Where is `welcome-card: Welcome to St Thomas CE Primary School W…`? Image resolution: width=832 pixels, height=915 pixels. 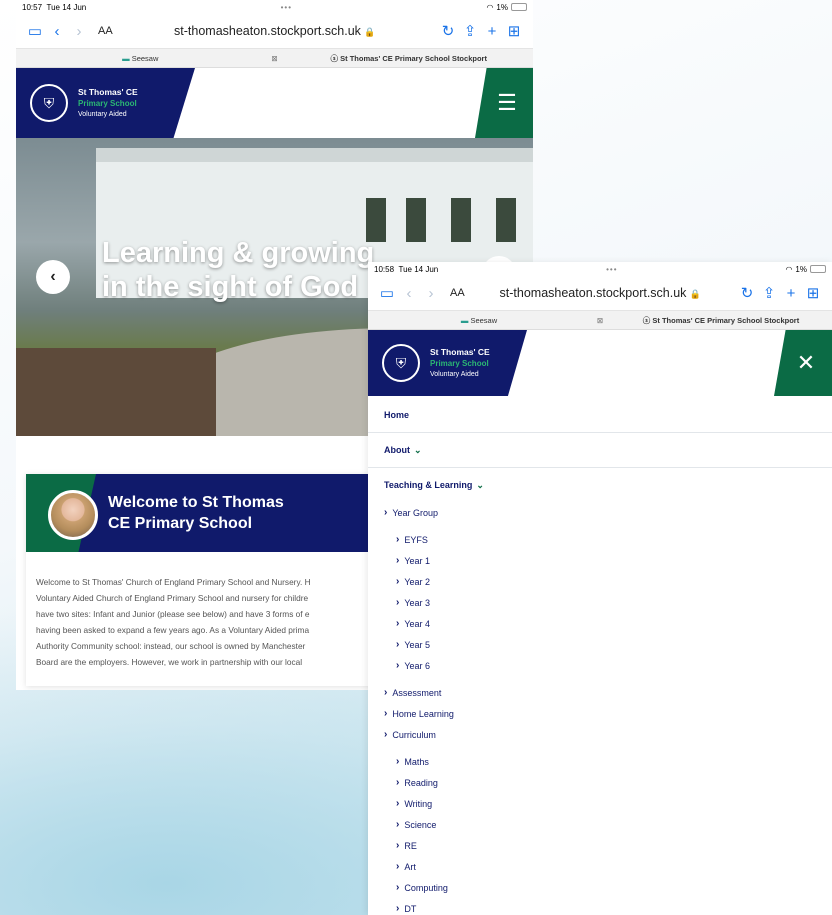 welcome-card: Welcome to St Thomas CE Primary School W… is located at coordinates (226, 580).